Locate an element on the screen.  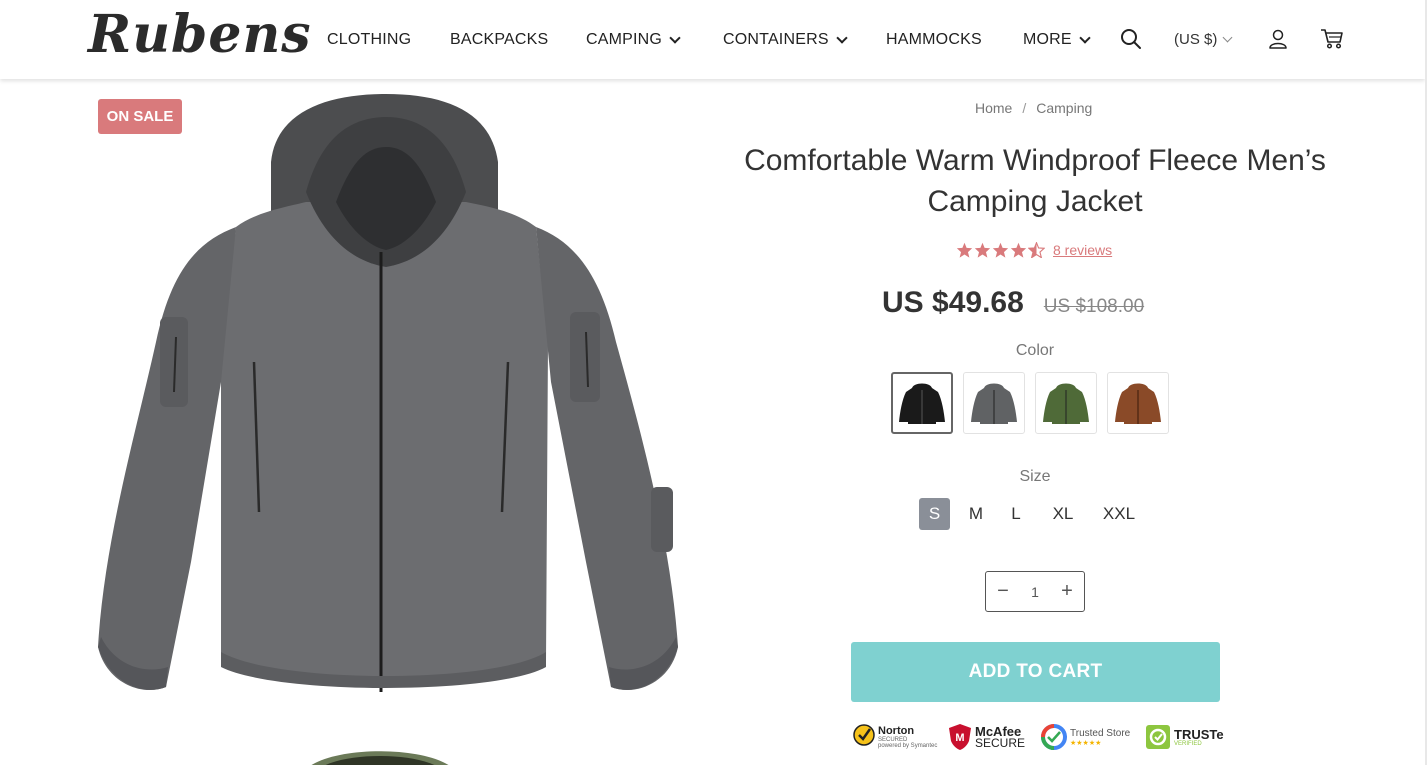
nav-item-camping: CAMPING is located at coordinates (633, 40).